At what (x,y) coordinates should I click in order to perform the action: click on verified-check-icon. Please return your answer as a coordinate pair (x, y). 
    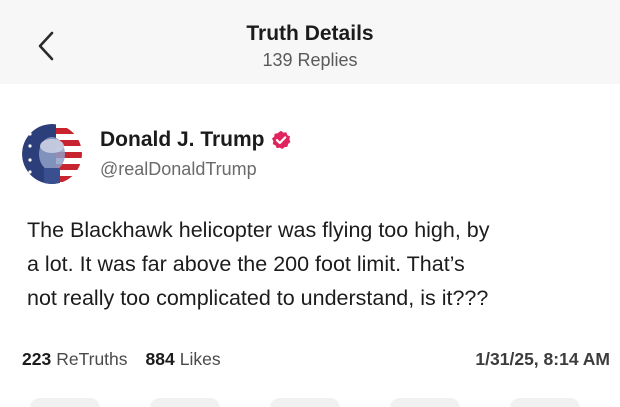
    Looking at the image, I should click on (281, 140).